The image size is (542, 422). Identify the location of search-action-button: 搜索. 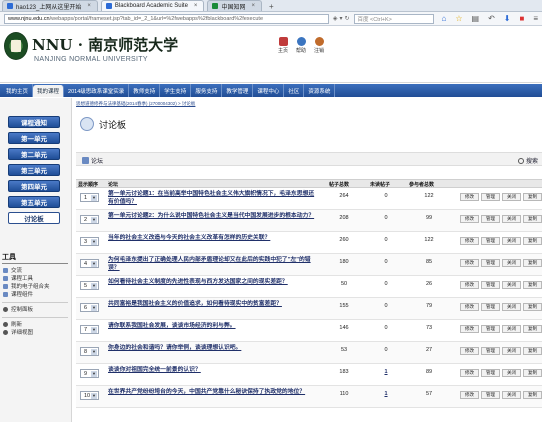
(527, 160).